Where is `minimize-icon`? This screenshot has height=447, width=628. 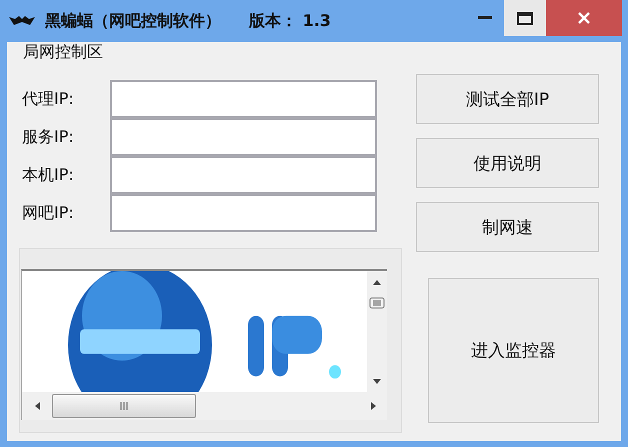
minimize-icon is located at coordinates (485, 18).